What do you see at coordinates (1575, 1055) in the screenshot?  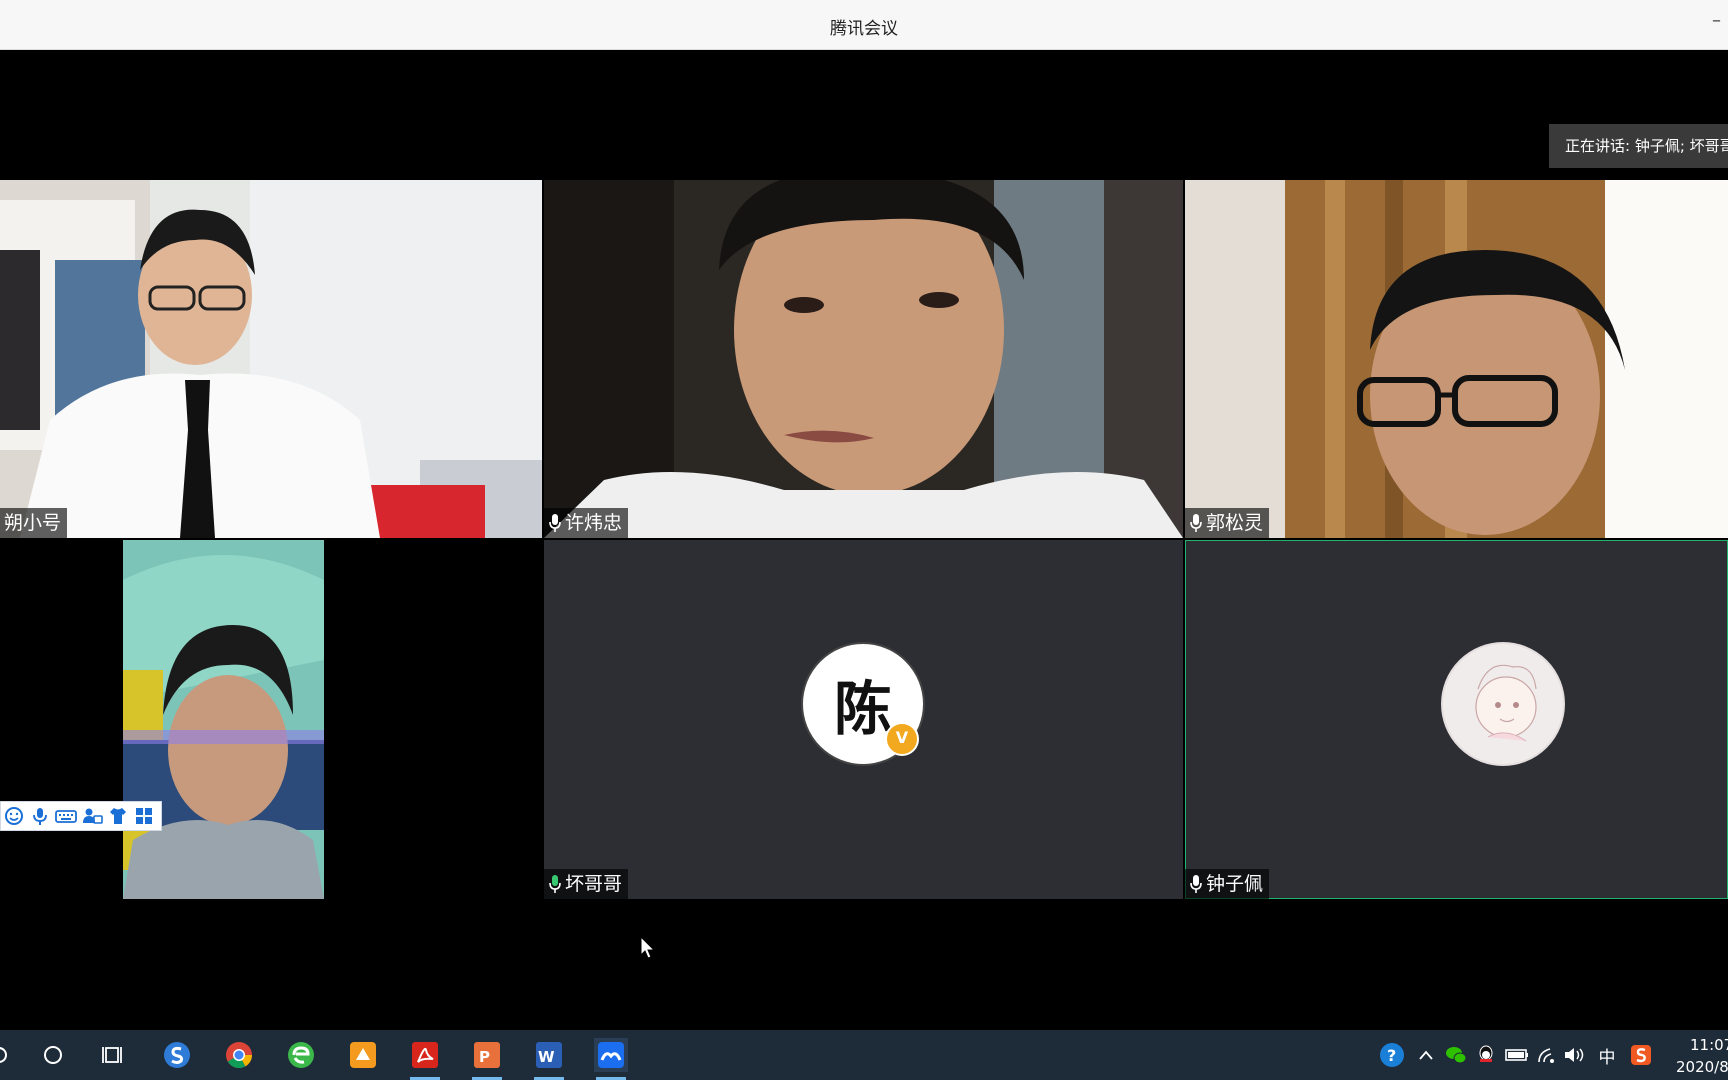 I see `volume-icon` at bounding box center [1575, 1055].